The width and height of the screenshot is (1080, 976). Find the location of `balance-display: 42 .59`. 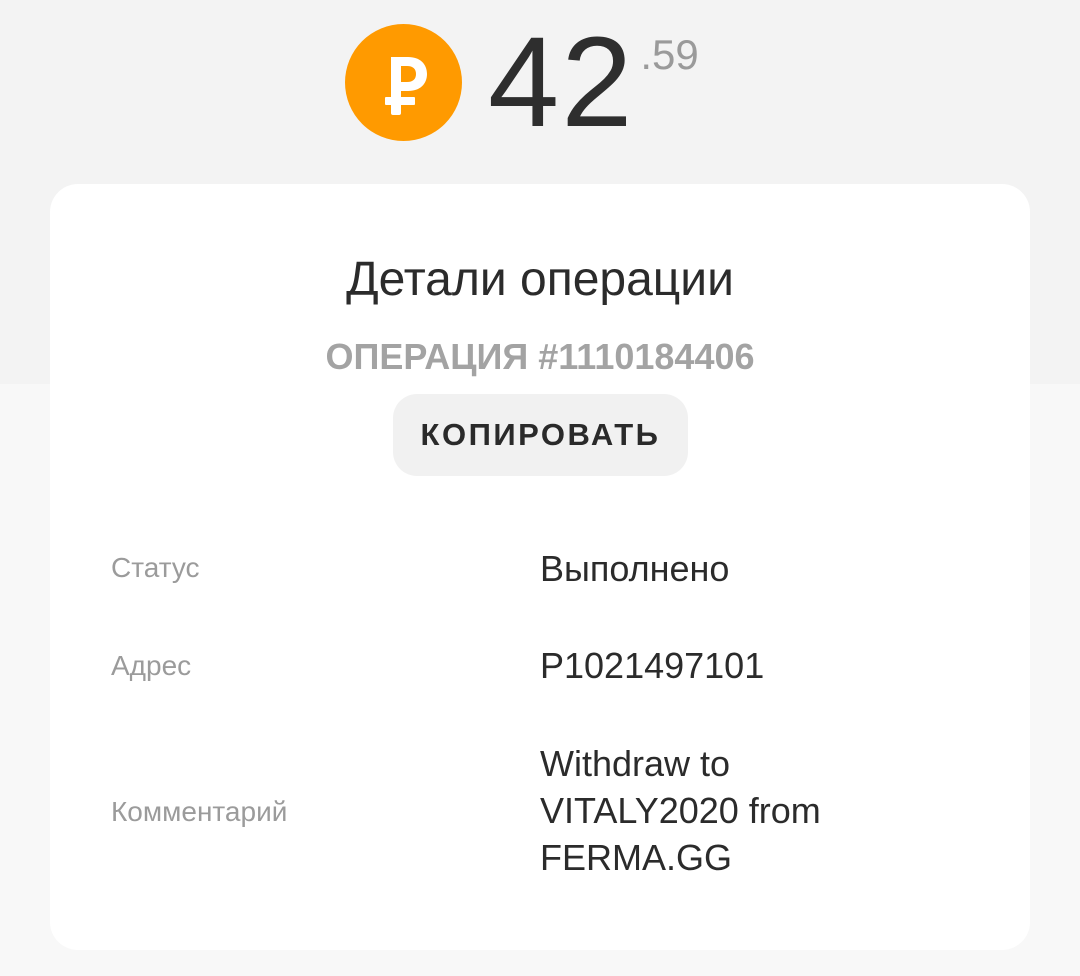

balance-display: 42 .59 is located at coordinates (522, 82).